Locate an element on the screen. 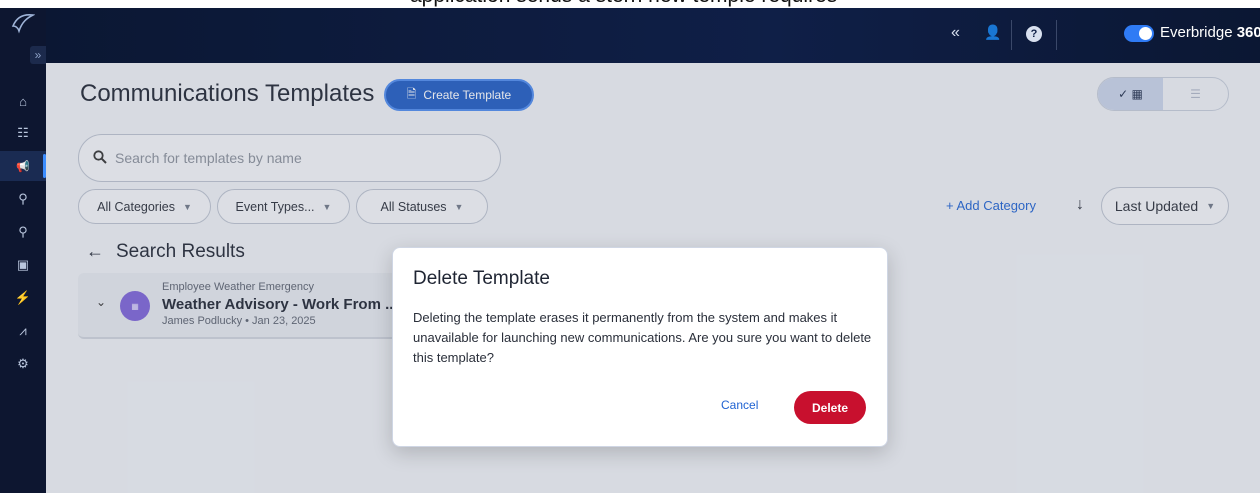  delete-button: Delete is located at coordinates (830, 407).